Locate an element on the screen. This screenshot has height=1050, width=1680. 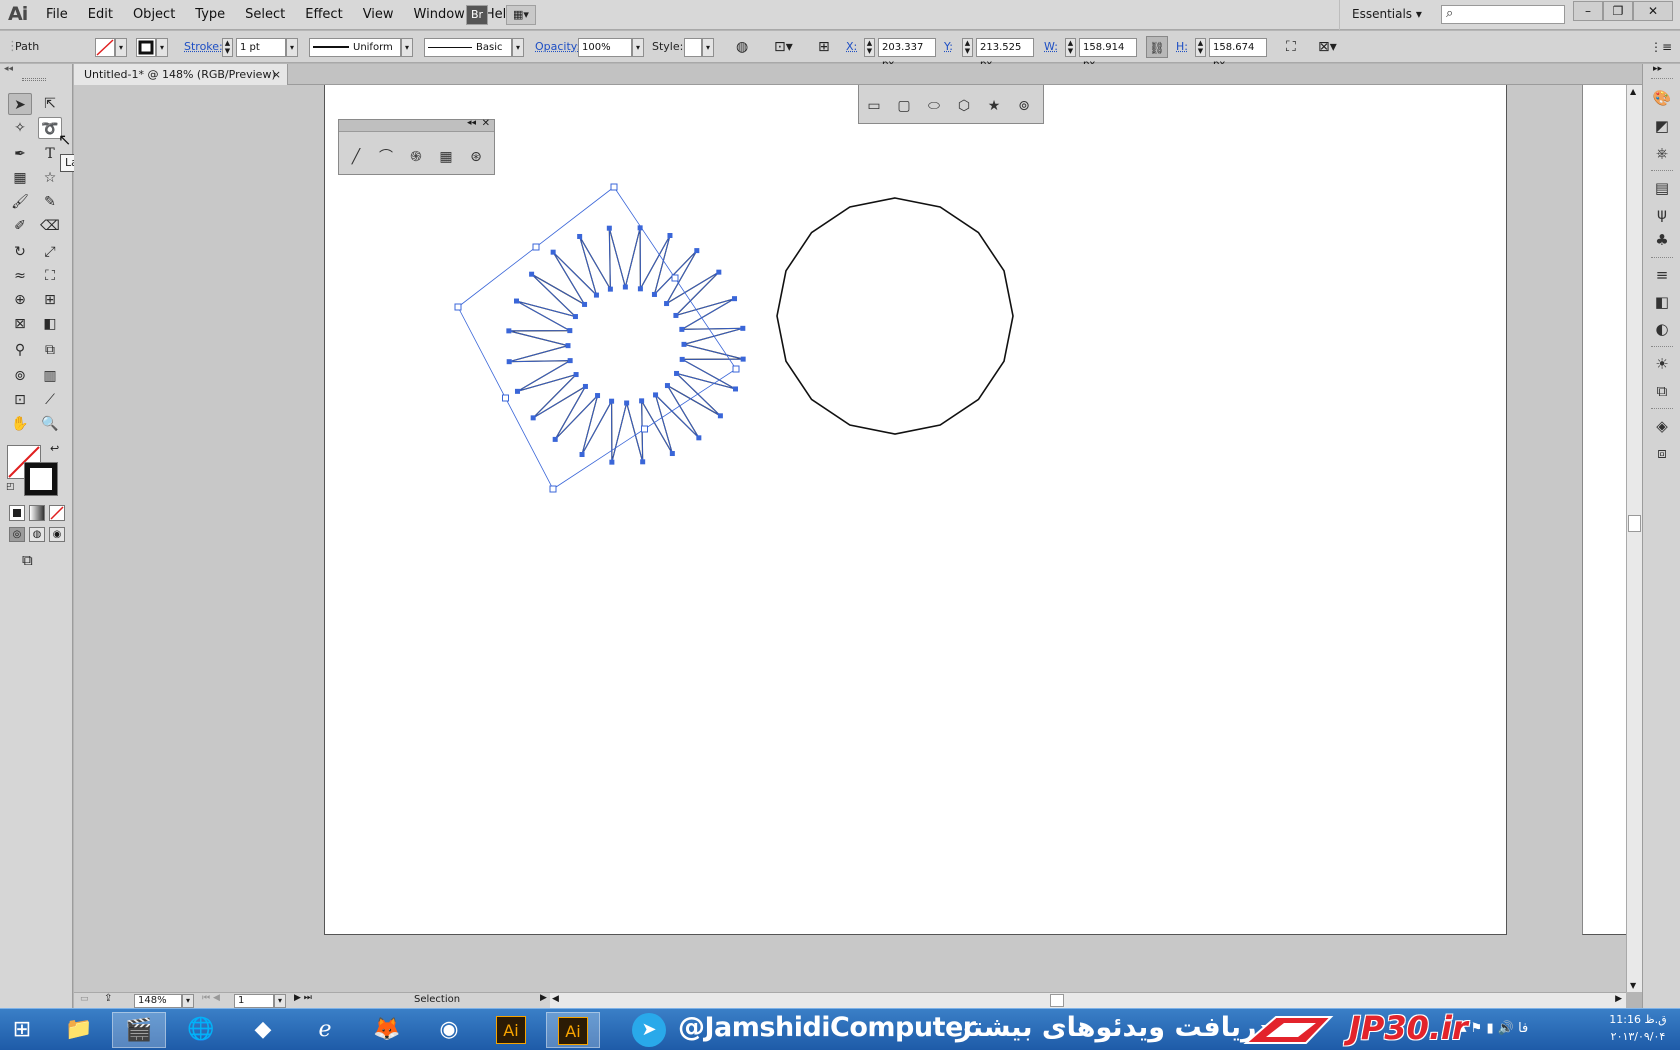
arc-tool-icon: ⌒ is located at coordinates (386, 157).